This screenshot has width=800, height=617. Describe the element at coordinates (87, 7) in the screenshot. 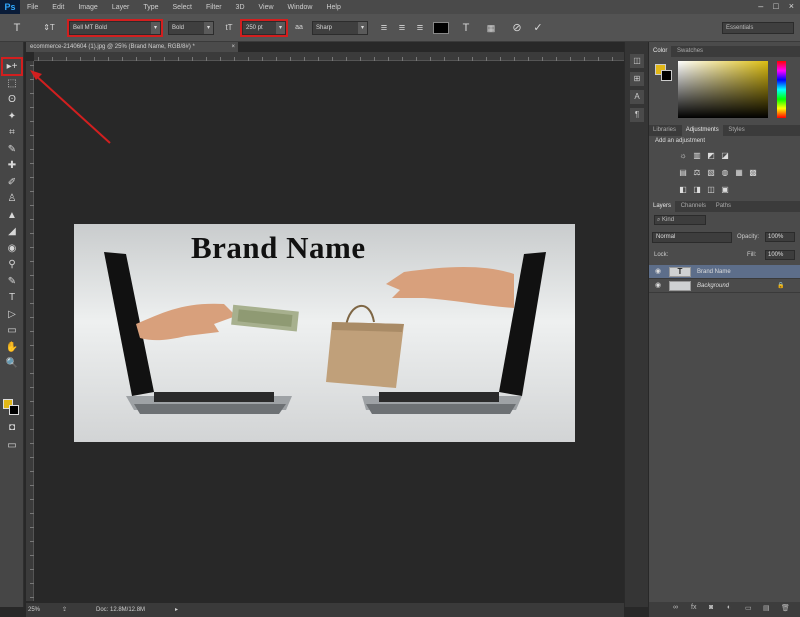

I see `menu-image: Image` at that location.